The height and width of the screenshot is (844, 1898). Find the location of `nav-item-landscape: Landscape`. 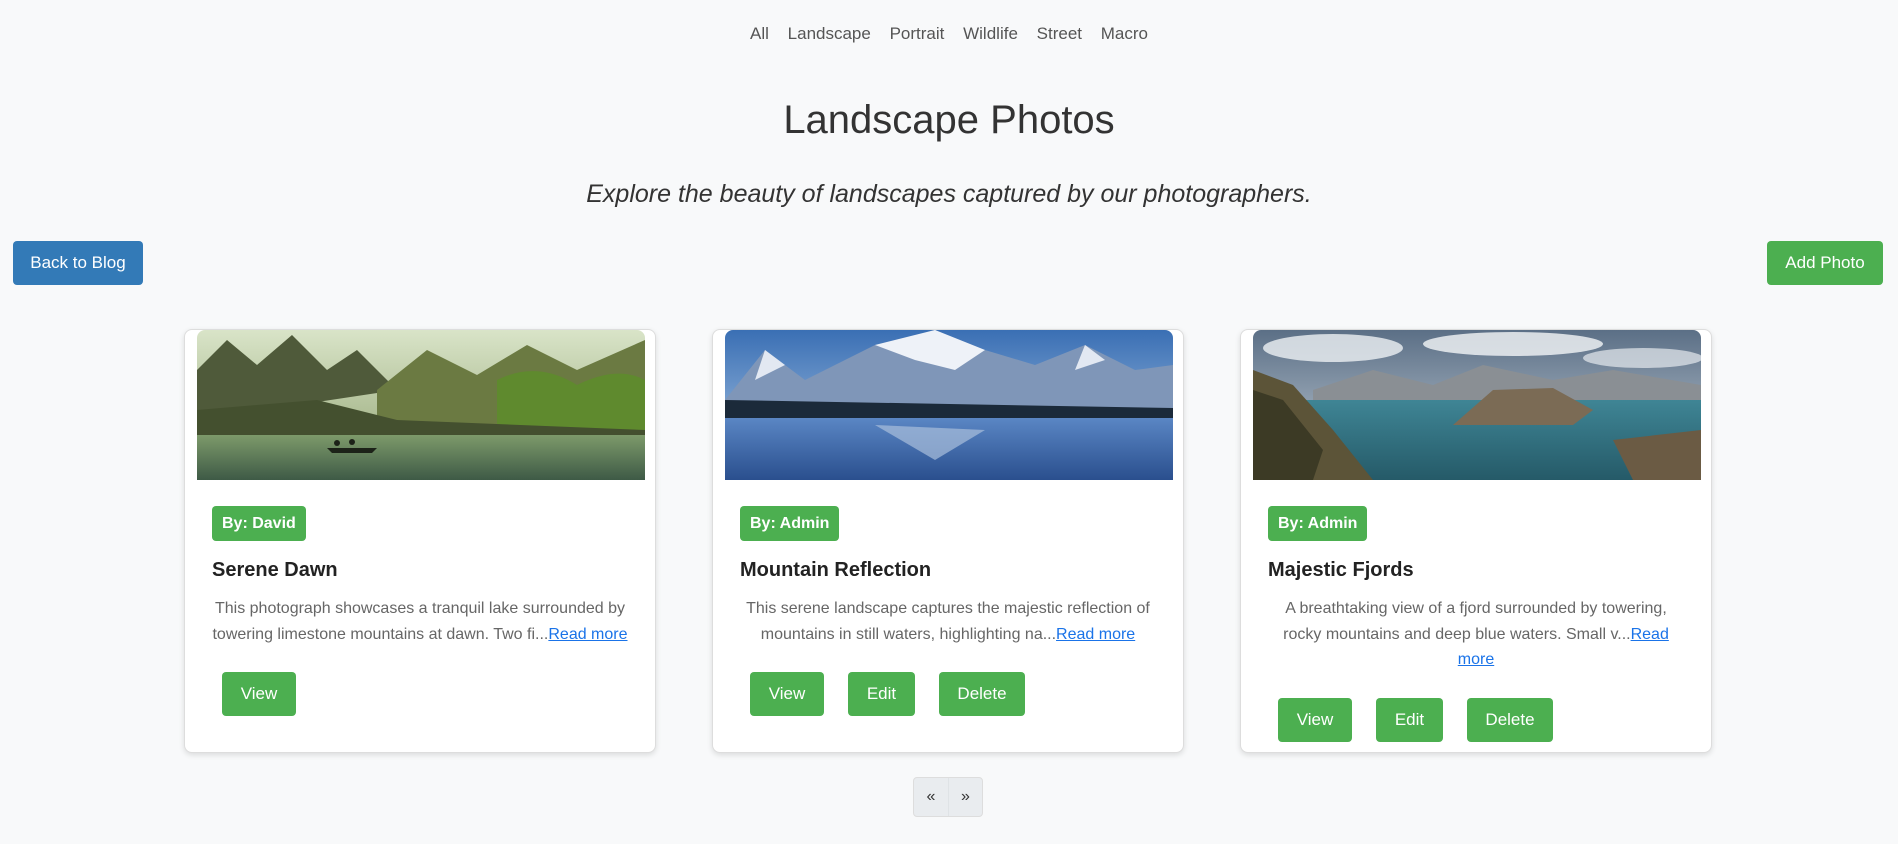

nav-item-landscape: Landscape is located at coordinates (829, 33).